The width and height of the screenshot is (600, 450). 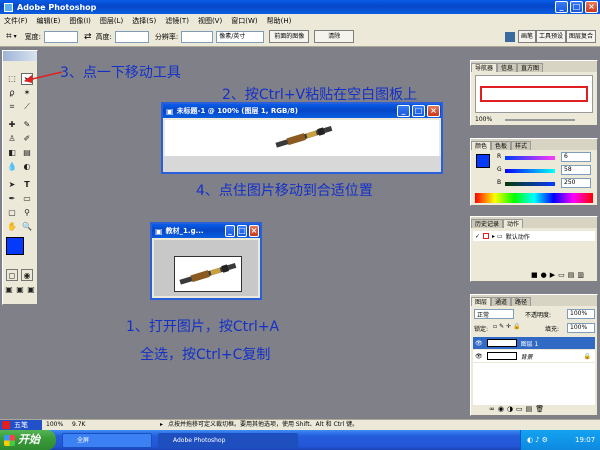 What do you see at coordinates (481, 301) in the screenshot?
I see `tab-layers: 图层` at bounding box center [481, 301].